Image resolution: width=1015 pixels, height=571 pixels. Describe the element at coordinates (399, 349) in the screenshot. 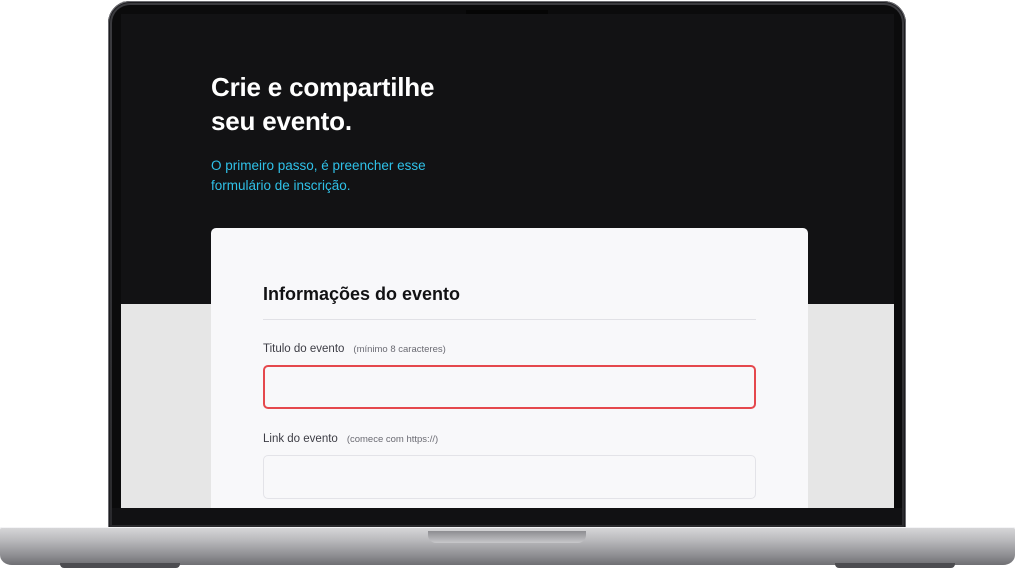

I see `event-title-hint: (mínimo 8 caracteres)` at that location.